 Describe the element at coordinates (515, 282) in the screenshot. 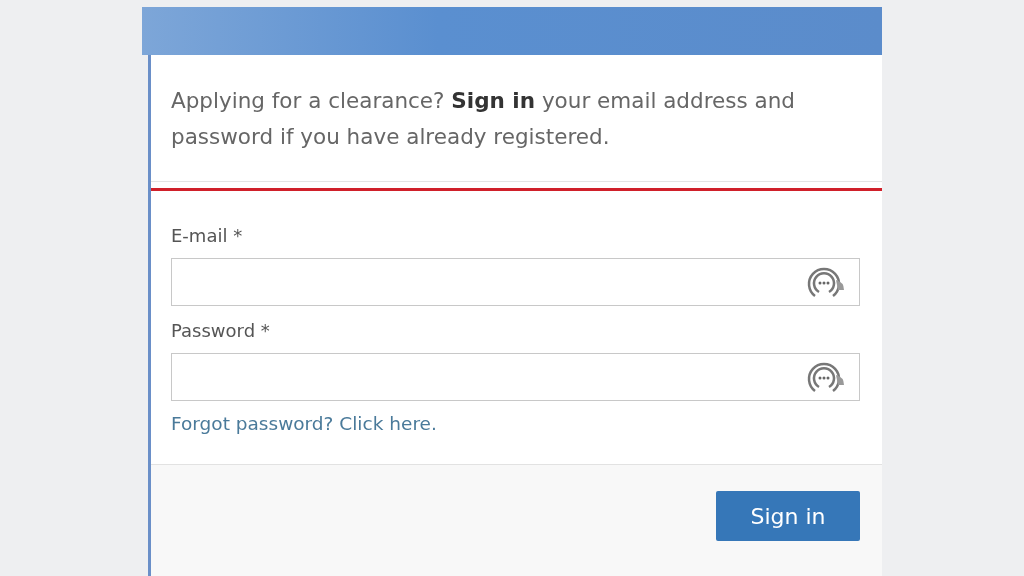

I see `email-field` at that location.